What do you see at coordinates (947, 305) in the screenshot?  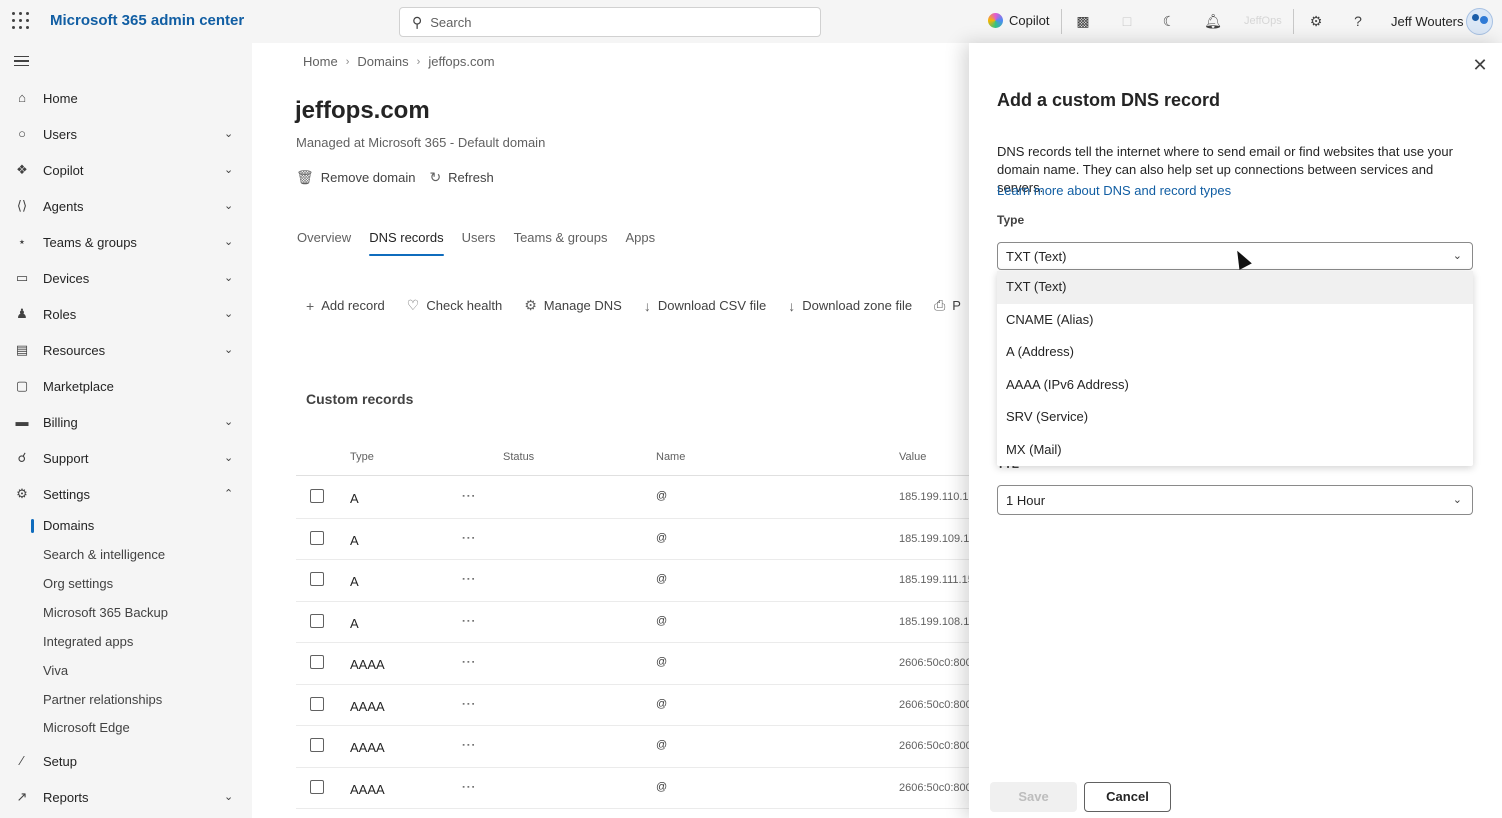 I see `print-button: ⎙ P` at bounding box center [947, 305].